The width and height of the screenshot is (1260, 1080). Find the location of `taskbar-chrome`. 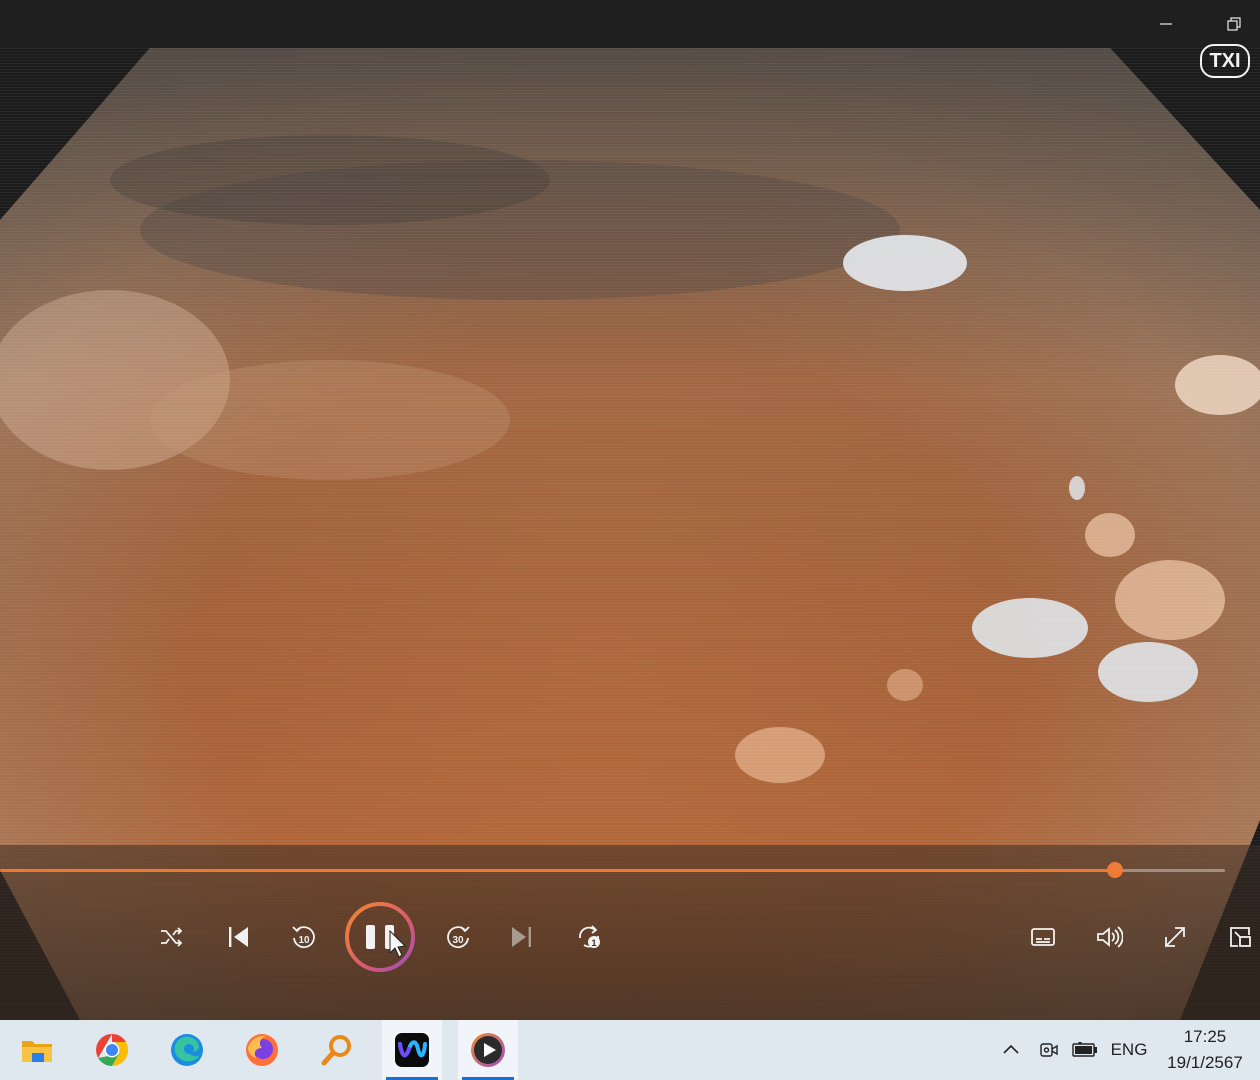

taskbar-chrome is located at coordinates (112, 1050).